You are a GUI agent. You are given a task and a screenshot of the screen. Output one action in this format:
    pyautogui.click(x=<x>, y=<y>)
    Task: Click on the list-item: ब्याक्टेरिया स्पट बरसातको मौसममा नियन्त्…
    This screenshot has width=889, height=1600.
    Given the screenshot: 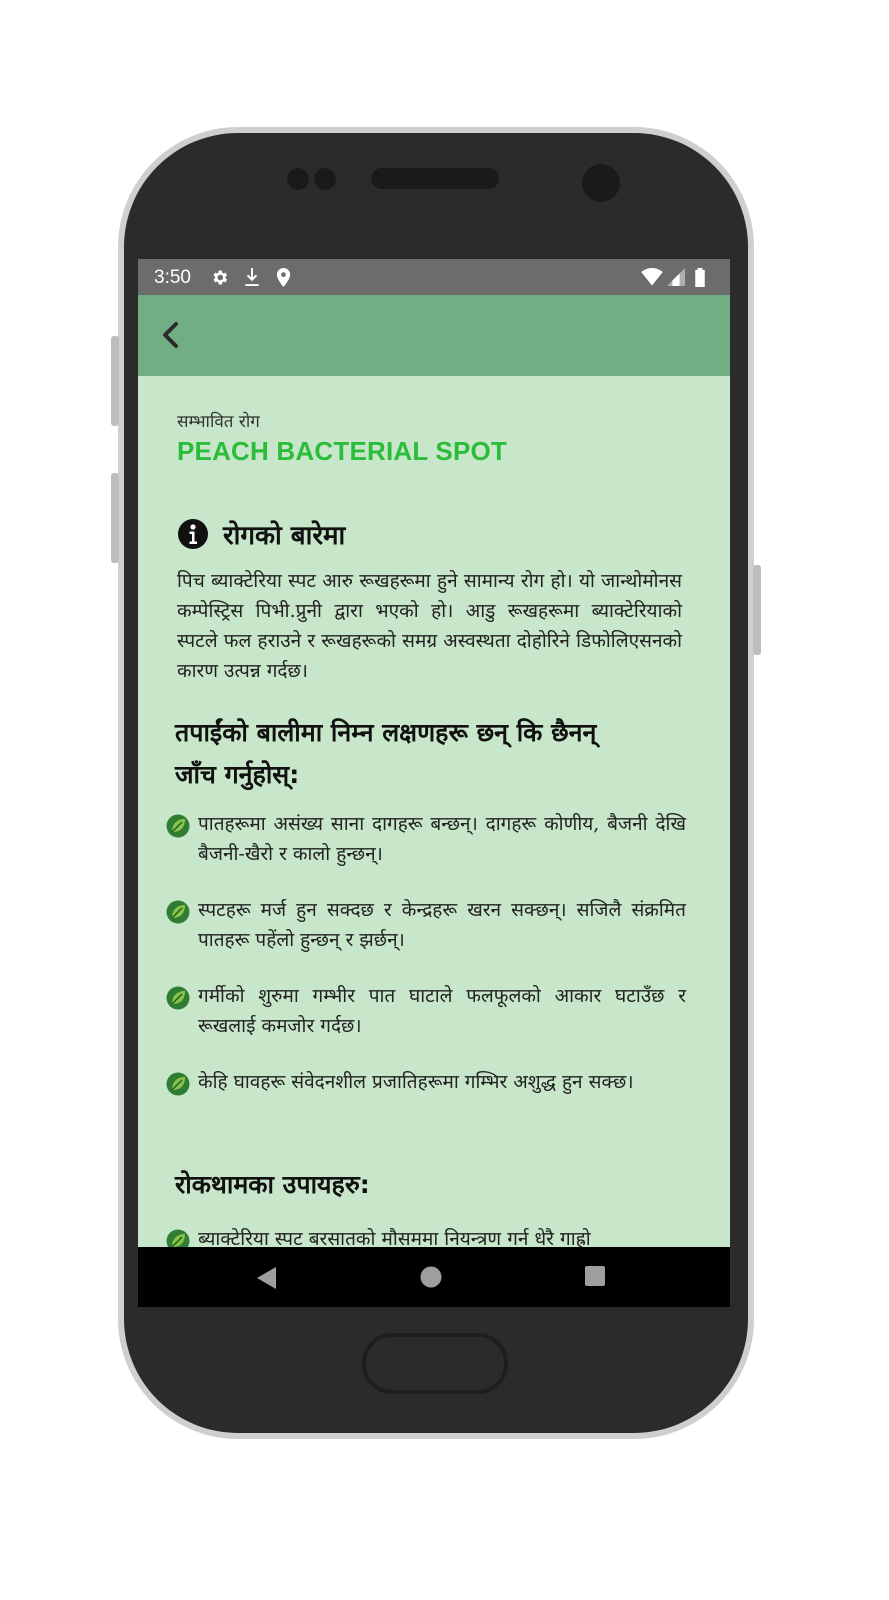 What is the action you would take?
    pyautogui.click(x=426, y=1235)
    